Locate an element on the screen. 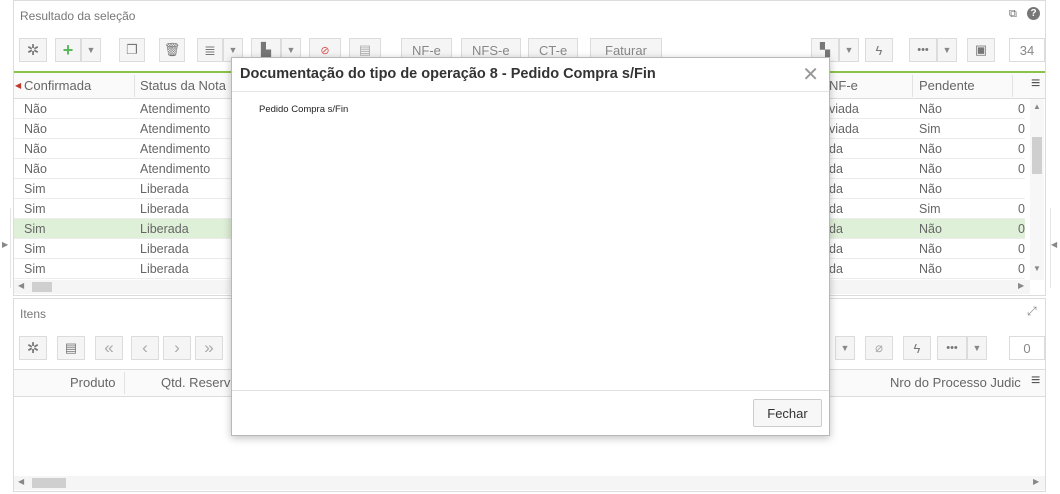  row-marker: ◀ is located at coordinates (18, 85).